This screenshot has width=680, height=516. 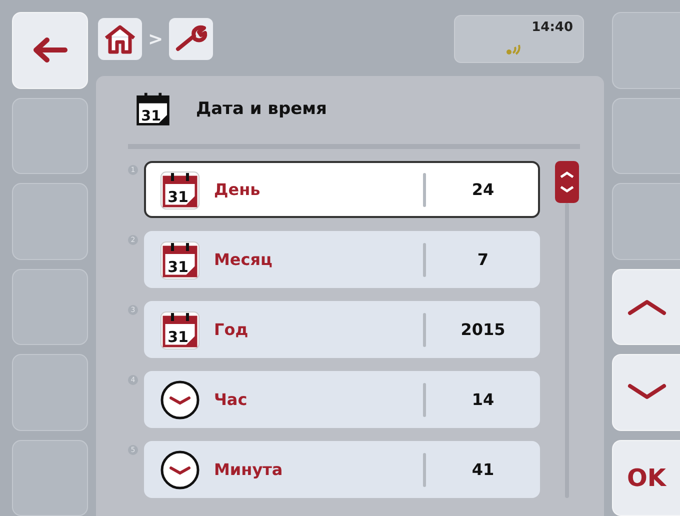 What do you see at coordinates (342, 189) in the screenshot?
I see `list-item: 31 День 24` at bounding box center [342, 189].